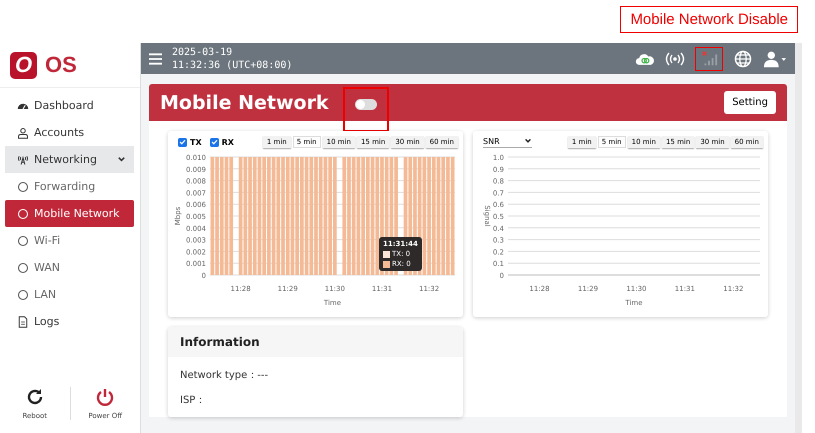 Image resolution: width=815 pixels, height=433 pixels. What do you see at coordinates (750, 102) in the screenshot?
I see `setting-button: Setting` at bounding box center [750, 102].